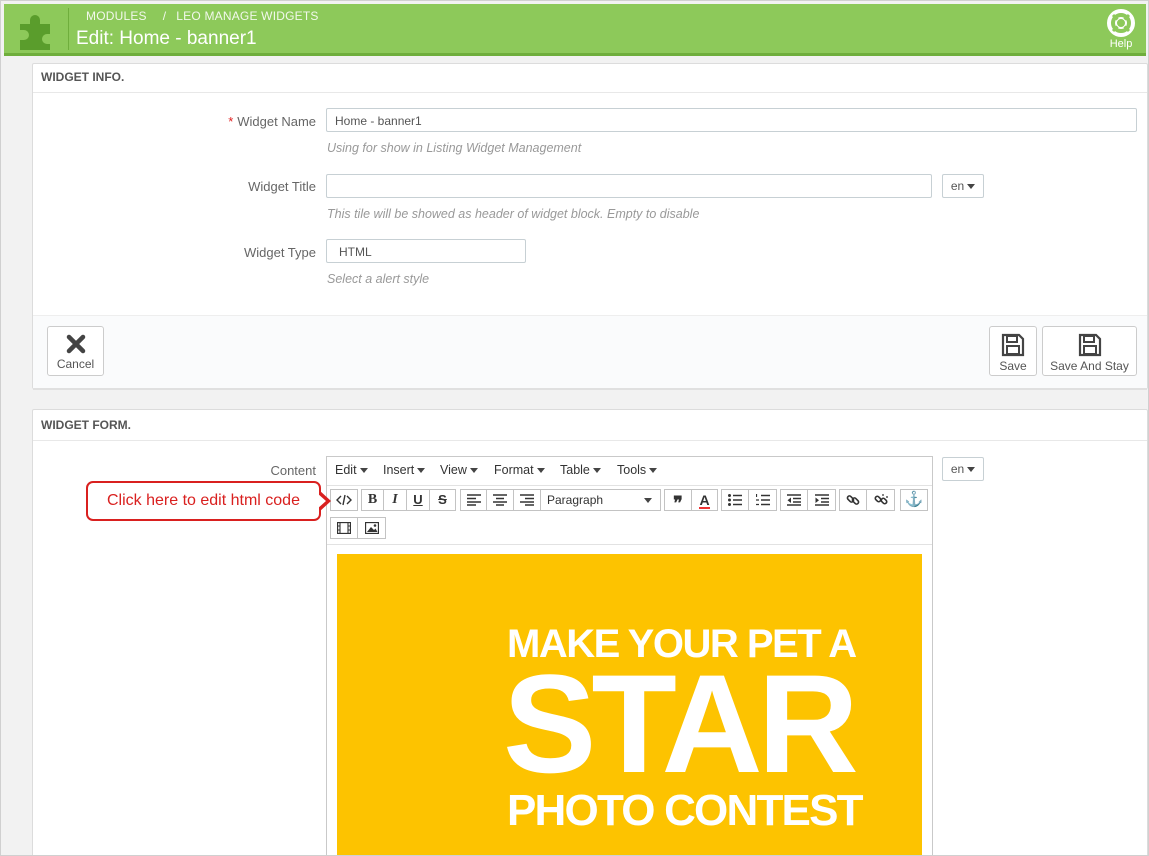 This screenshot has height=856, width=1149. I want to click on breadcrumb-modules: MODULES, so click(116, 16).